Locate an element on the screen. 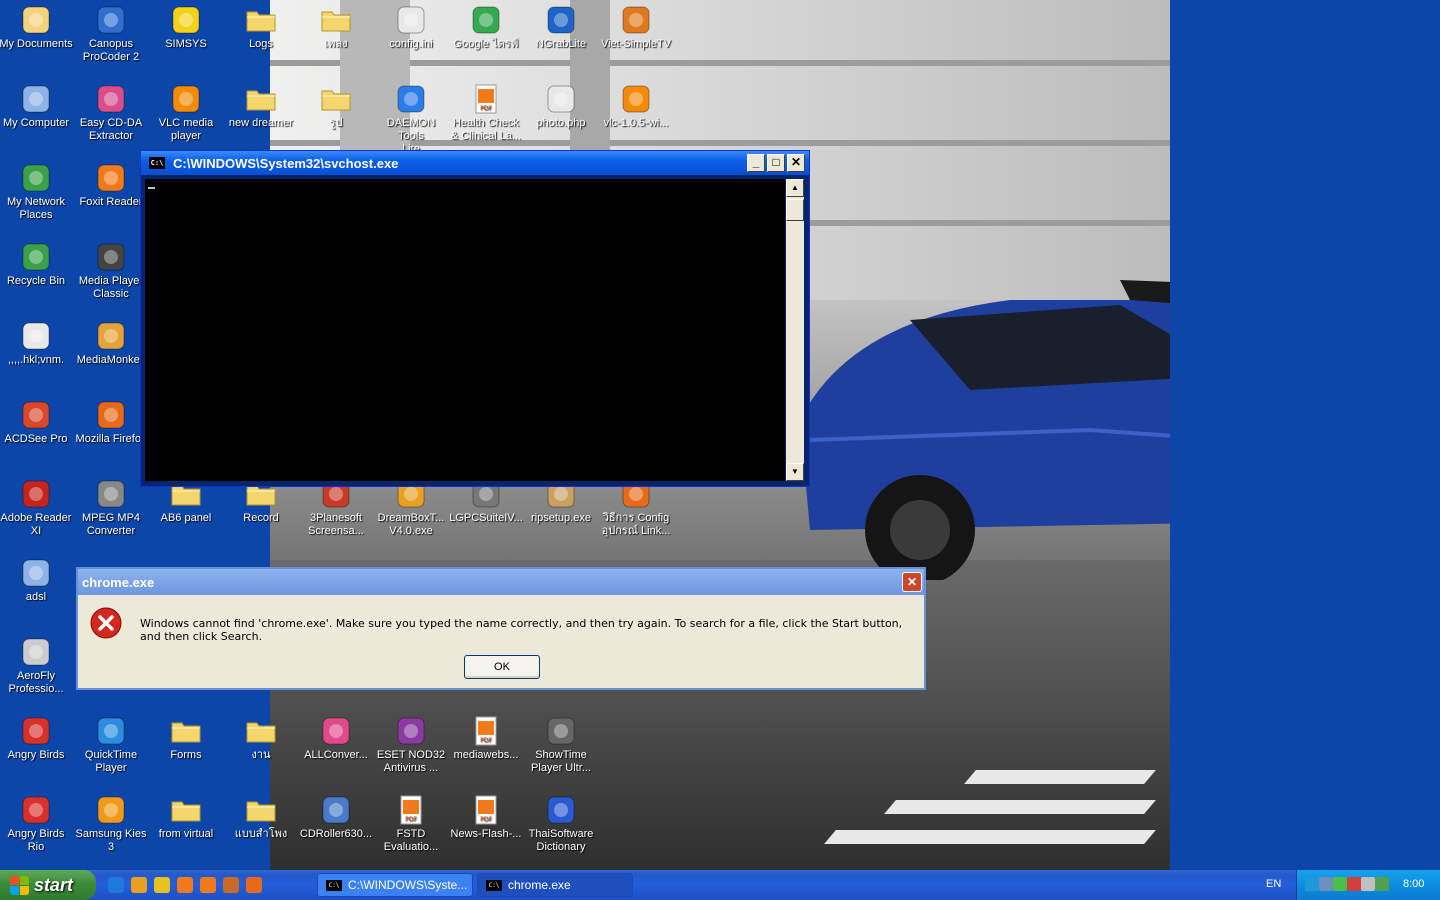  desktop-icon: Angry Birds is located at coordinates (37, 738).